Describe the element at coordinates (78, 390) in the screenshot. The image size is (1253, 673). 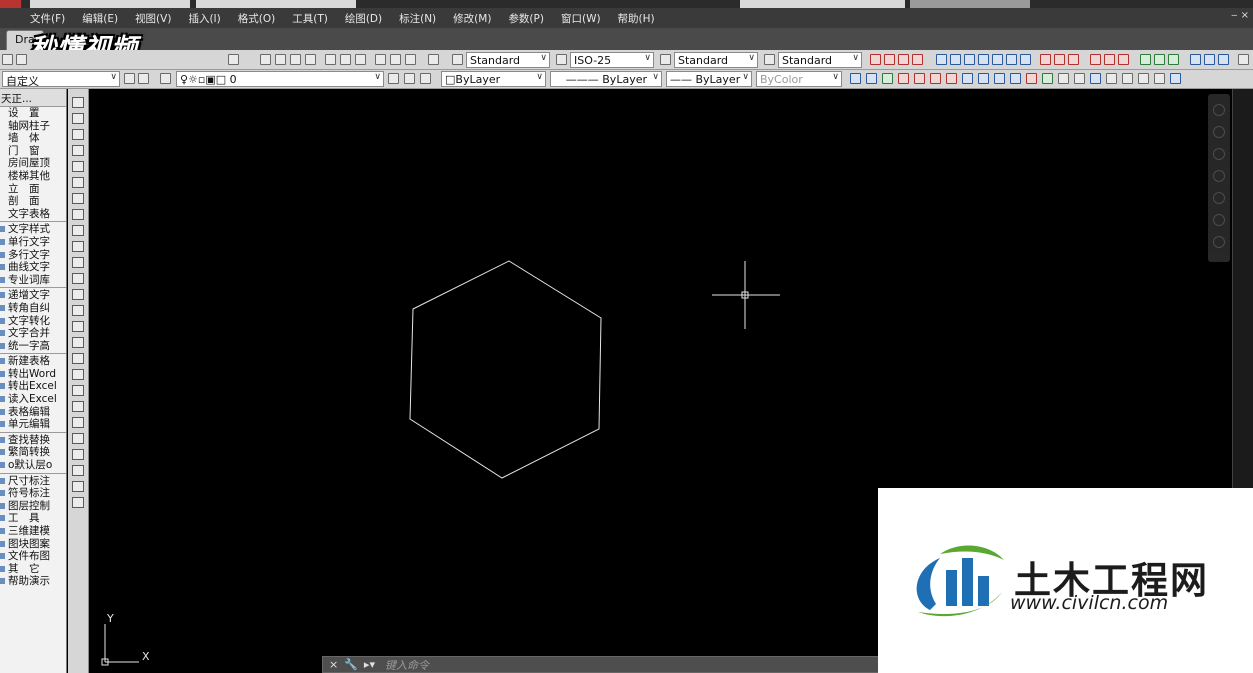
I see `multiline-text-icon` at that location.